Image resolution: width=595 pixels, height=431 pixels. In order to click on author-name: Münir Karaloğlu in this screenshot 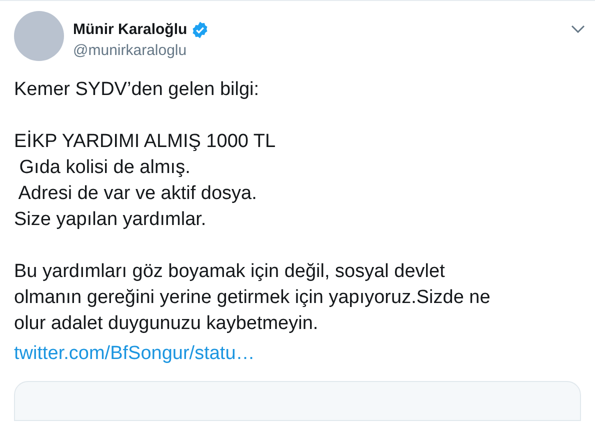, I will do `click(130, 30)`.